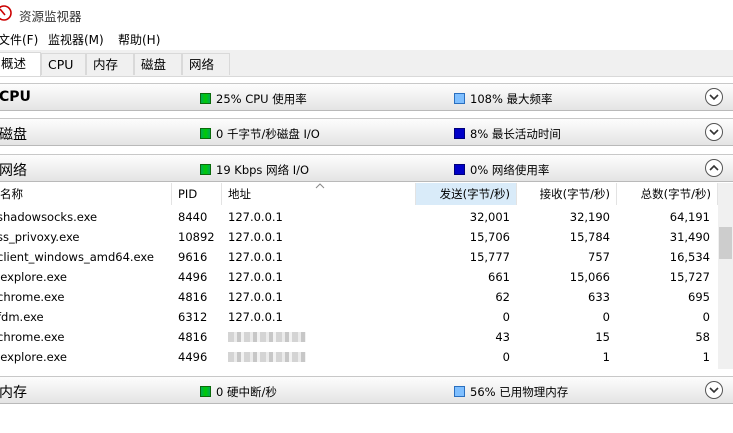 The height and width of the screenshot is (433, 733). What do you see at coordinates (667, 194) in the screenshot?
I see `column-header-total: 总数(字节/秒)` at bounding box center [667, 194].